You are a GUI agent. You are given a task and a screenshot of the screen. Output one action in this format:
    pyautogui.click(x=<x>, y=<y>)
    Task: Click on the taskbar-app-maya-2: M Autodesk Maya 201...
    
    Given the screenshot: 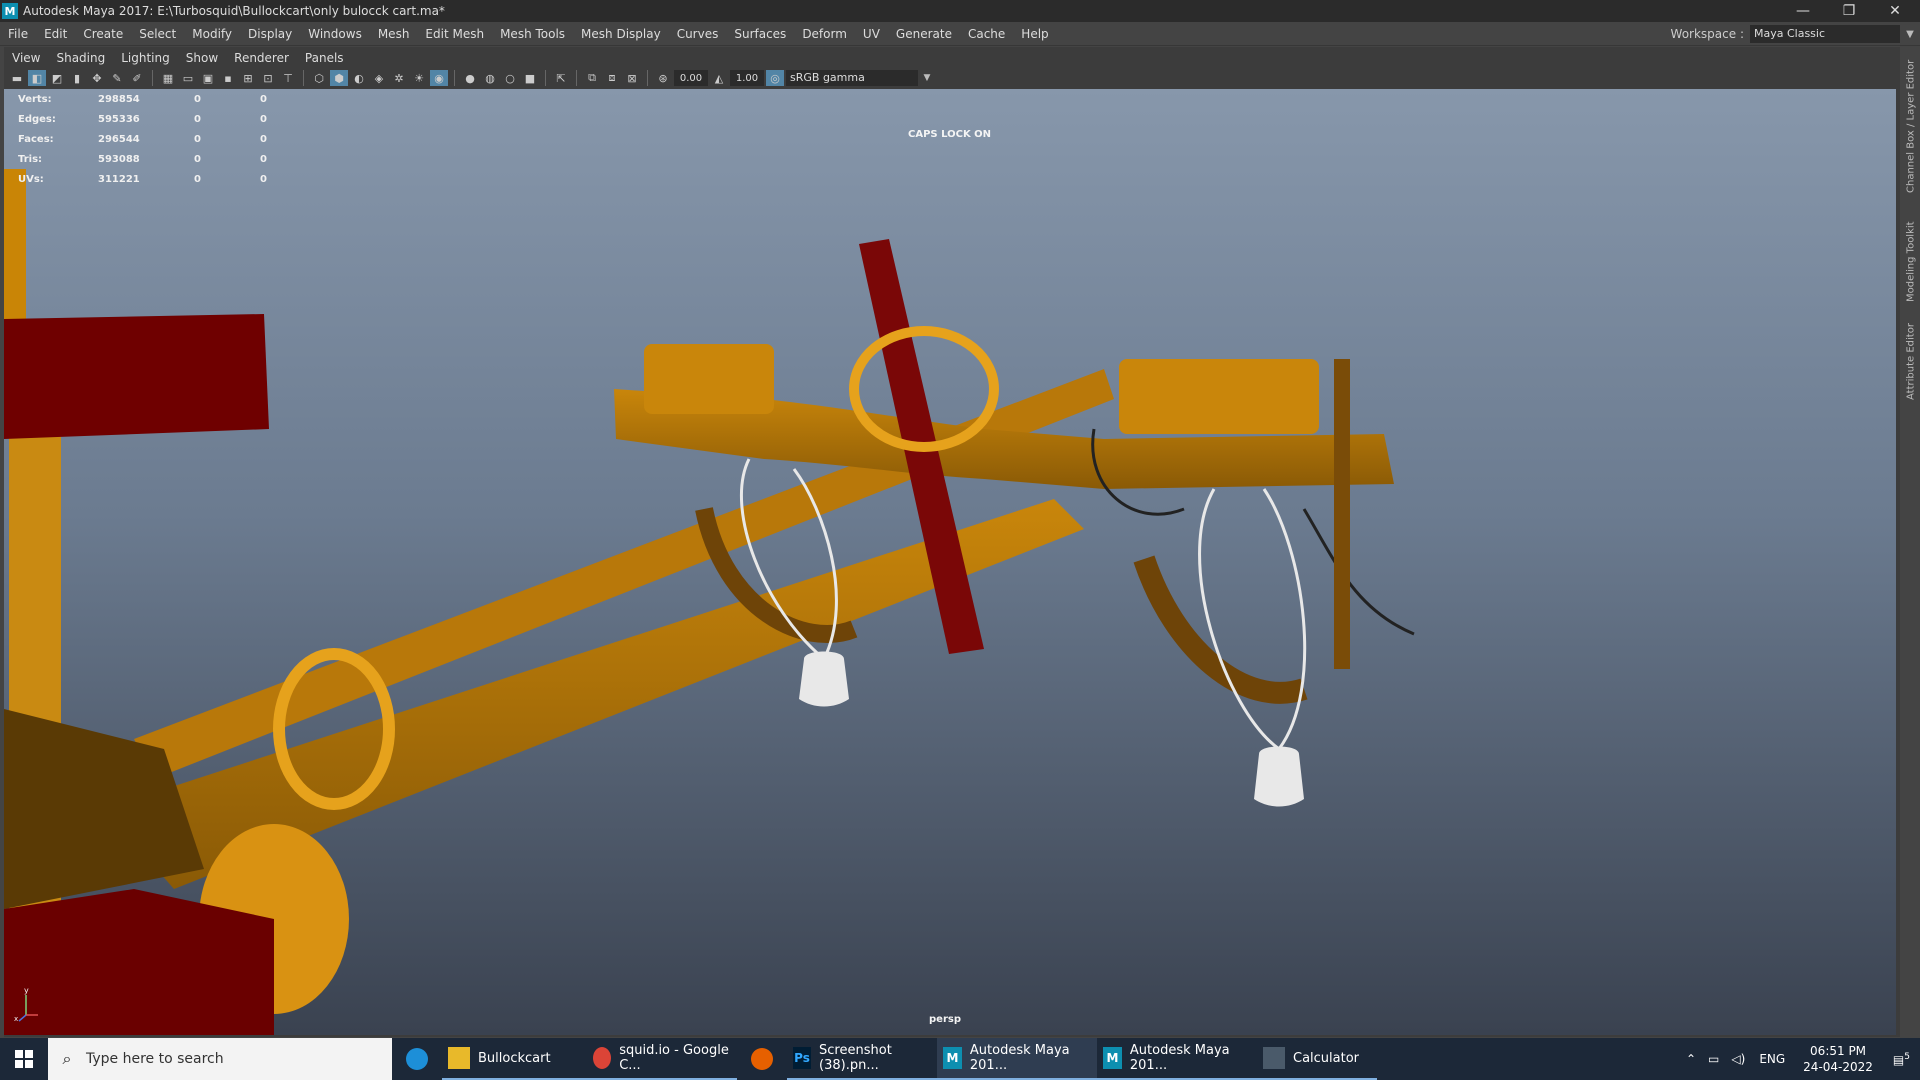 What is the action you would take?
    pyautogui.click(x=1177, y=1059)
    